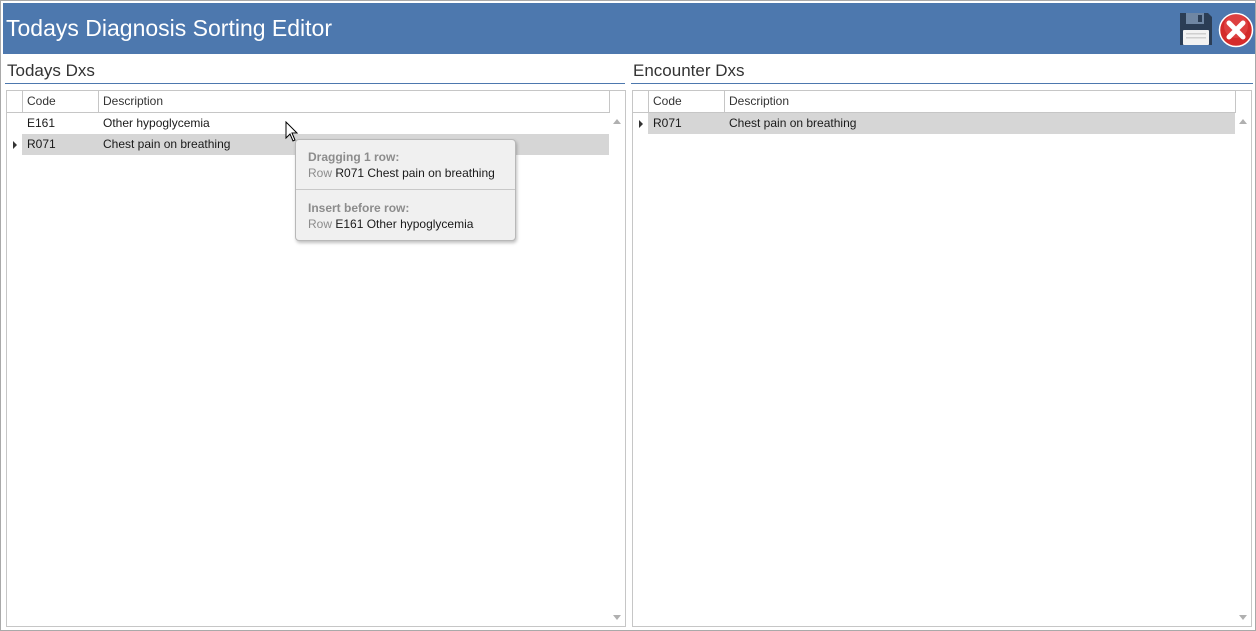  Describe the element at coordinates (308, 123) in the screenshot. I see `table-row: E161 Other hypoglycemia` at that location.